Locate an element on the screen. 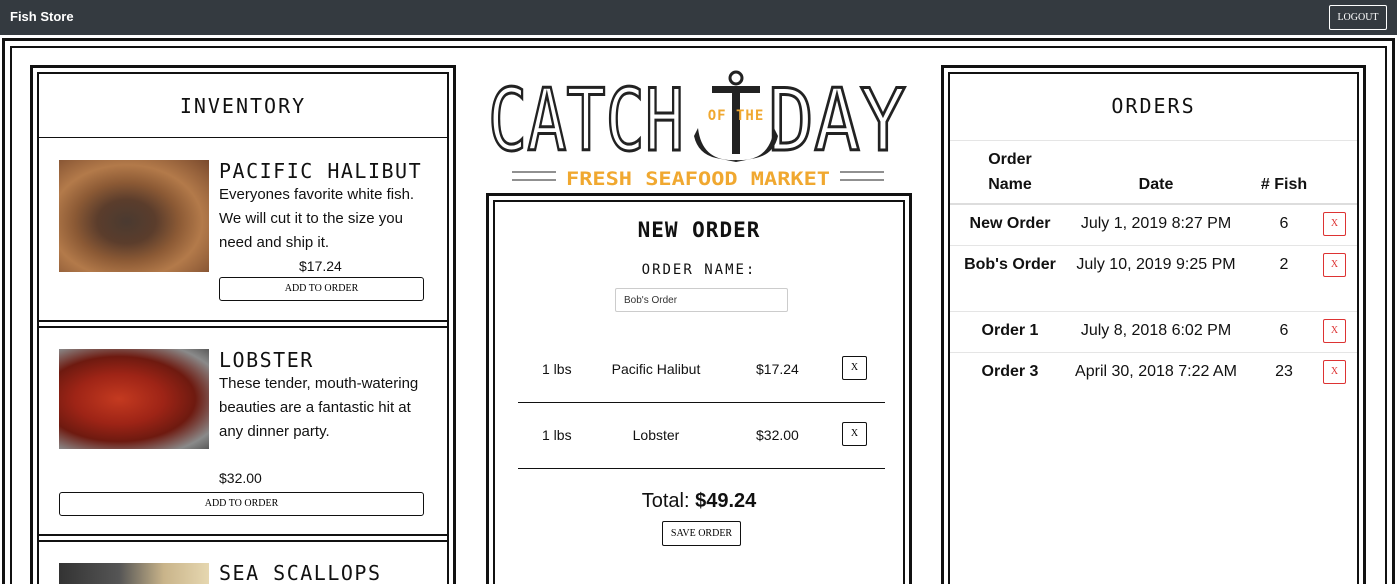 The height and width of the screenshot is (584, 1397). new-order-title: New Order is located at coordinates (699, 230).